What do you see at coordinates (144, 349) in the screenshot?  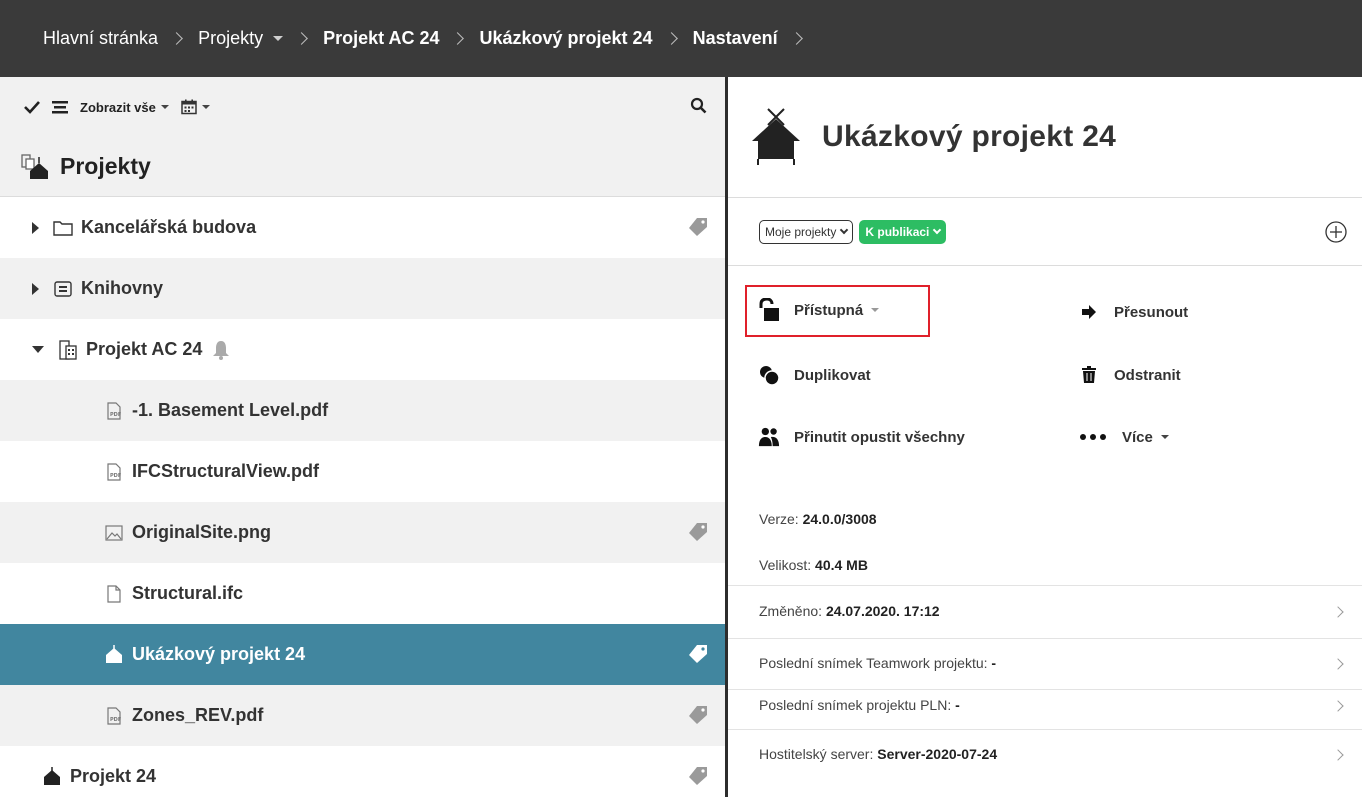 I see `tree-item-label: Projekt AC 24` at bounding box center [144, 349].